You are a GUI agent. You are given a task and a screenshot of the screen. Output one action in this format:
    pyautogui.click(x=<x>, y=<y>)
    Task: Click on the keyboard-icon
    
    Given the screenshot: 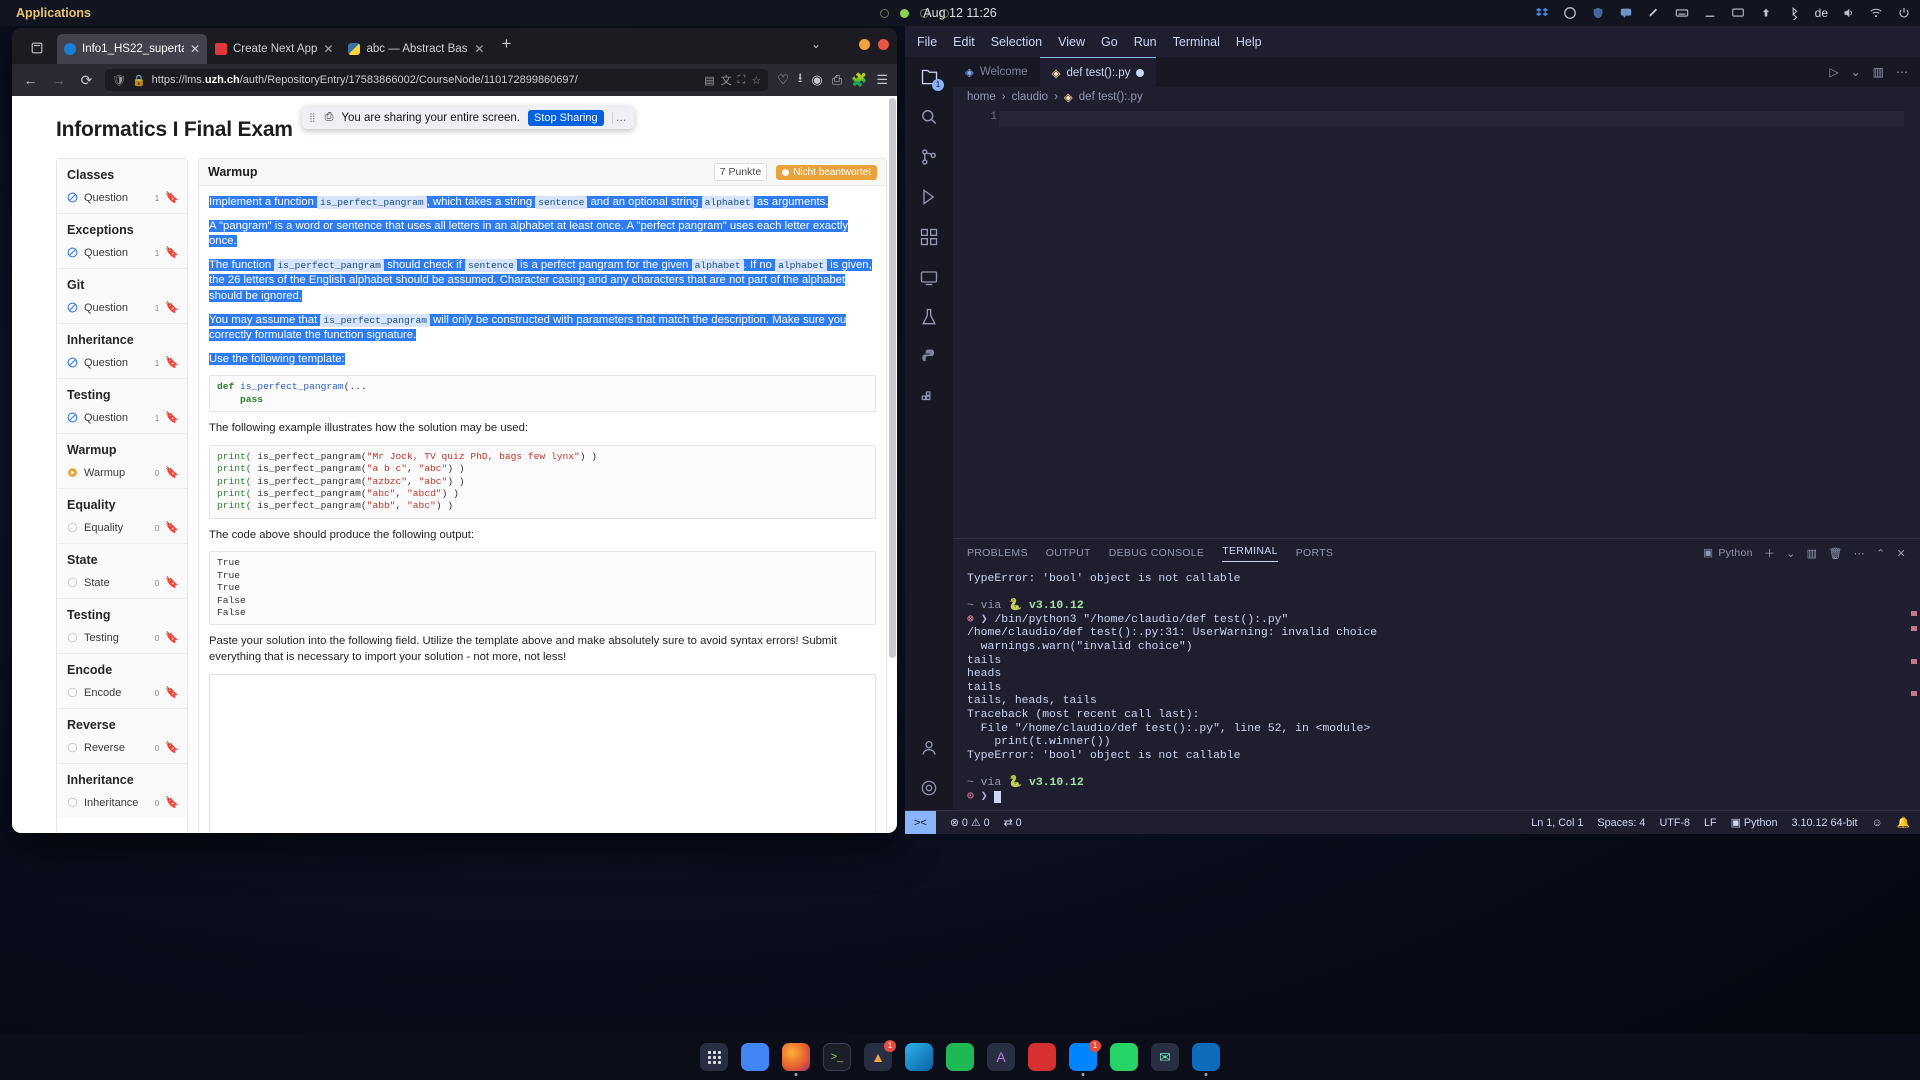 What is the action you would take?
    pyautogui.click(x=1682, y=13)
    